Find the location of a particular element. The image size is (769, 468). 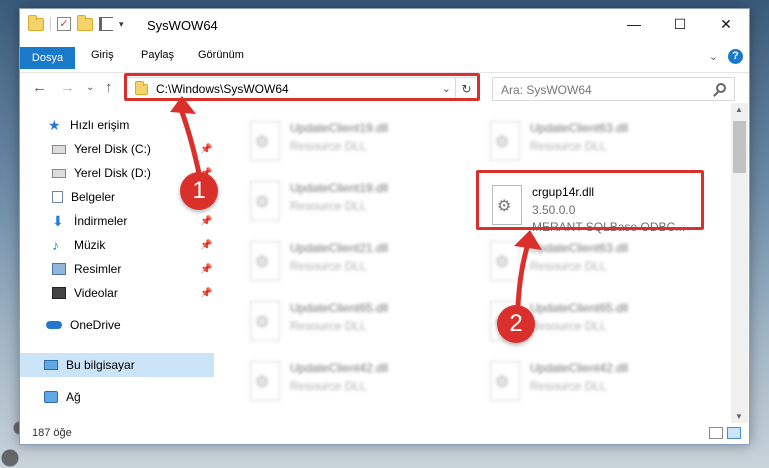

sidebar-item-videos: Videolar 📌 is located at coordinates (117, 293).